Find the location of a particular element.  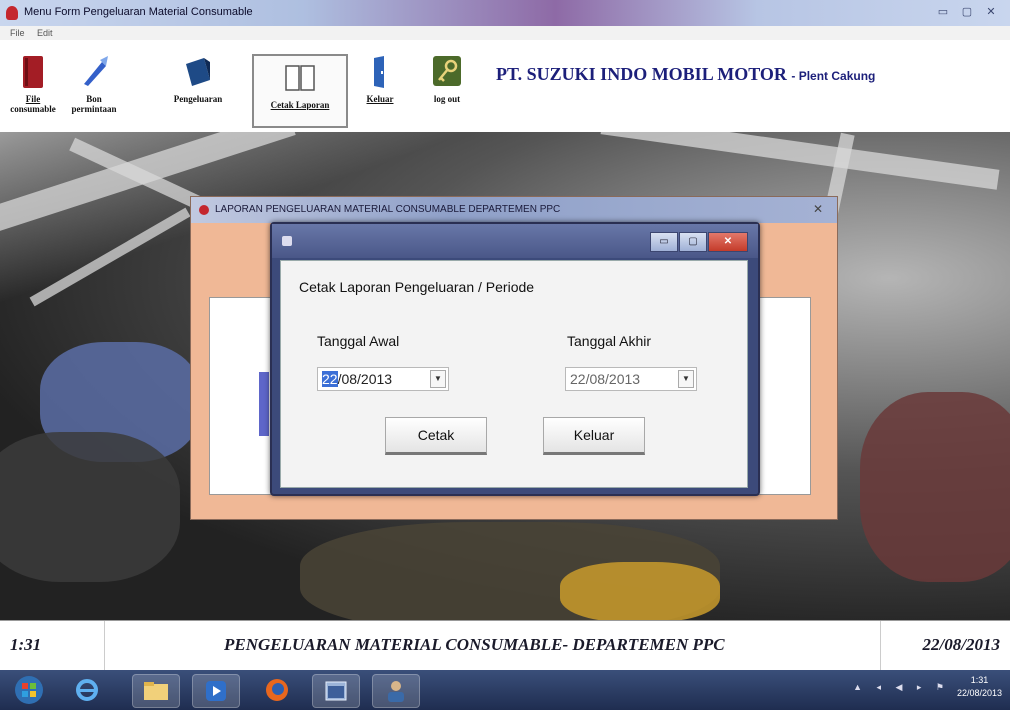

window-icon is located at coordinates (204, 210).